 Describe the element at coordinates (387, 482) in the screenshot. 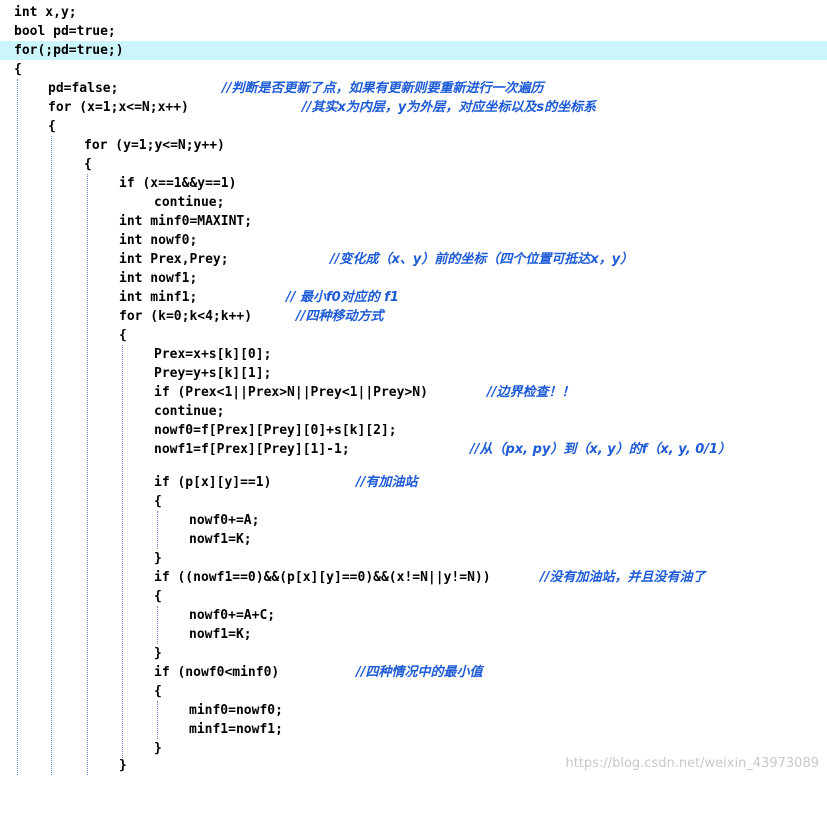

I see `code-comment: //有加油站` at that location.